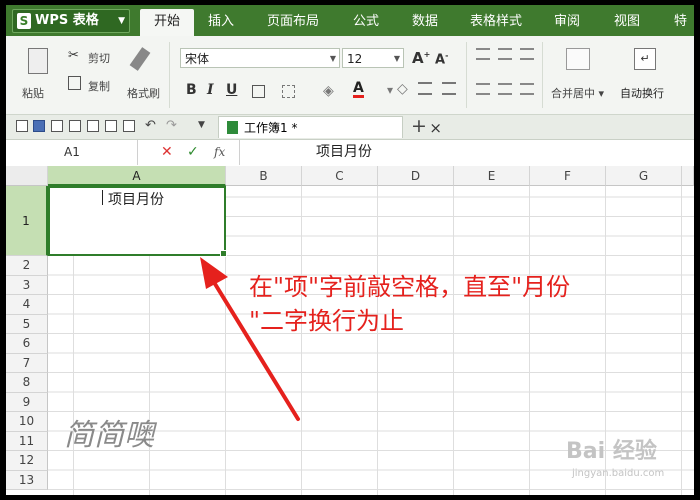 The image size is (700, 500). What do you see at coordinates (109, 435) in the screenshot?
I see `author-watermark: 简简噢` at bounding box center [109, 435].